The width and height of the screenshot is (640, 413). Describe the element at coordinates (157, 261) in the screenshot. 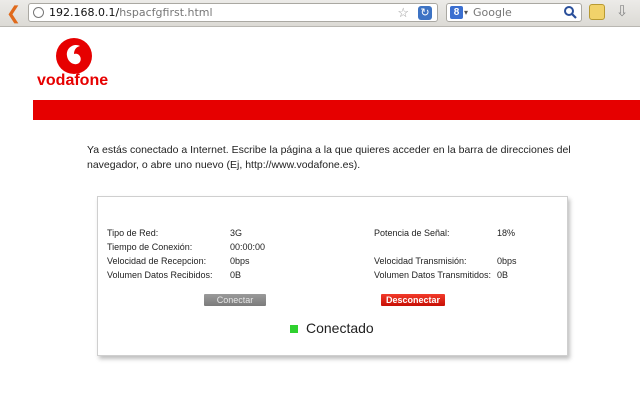

I see `field-label: Velocidad de Recepcion:` at that location.